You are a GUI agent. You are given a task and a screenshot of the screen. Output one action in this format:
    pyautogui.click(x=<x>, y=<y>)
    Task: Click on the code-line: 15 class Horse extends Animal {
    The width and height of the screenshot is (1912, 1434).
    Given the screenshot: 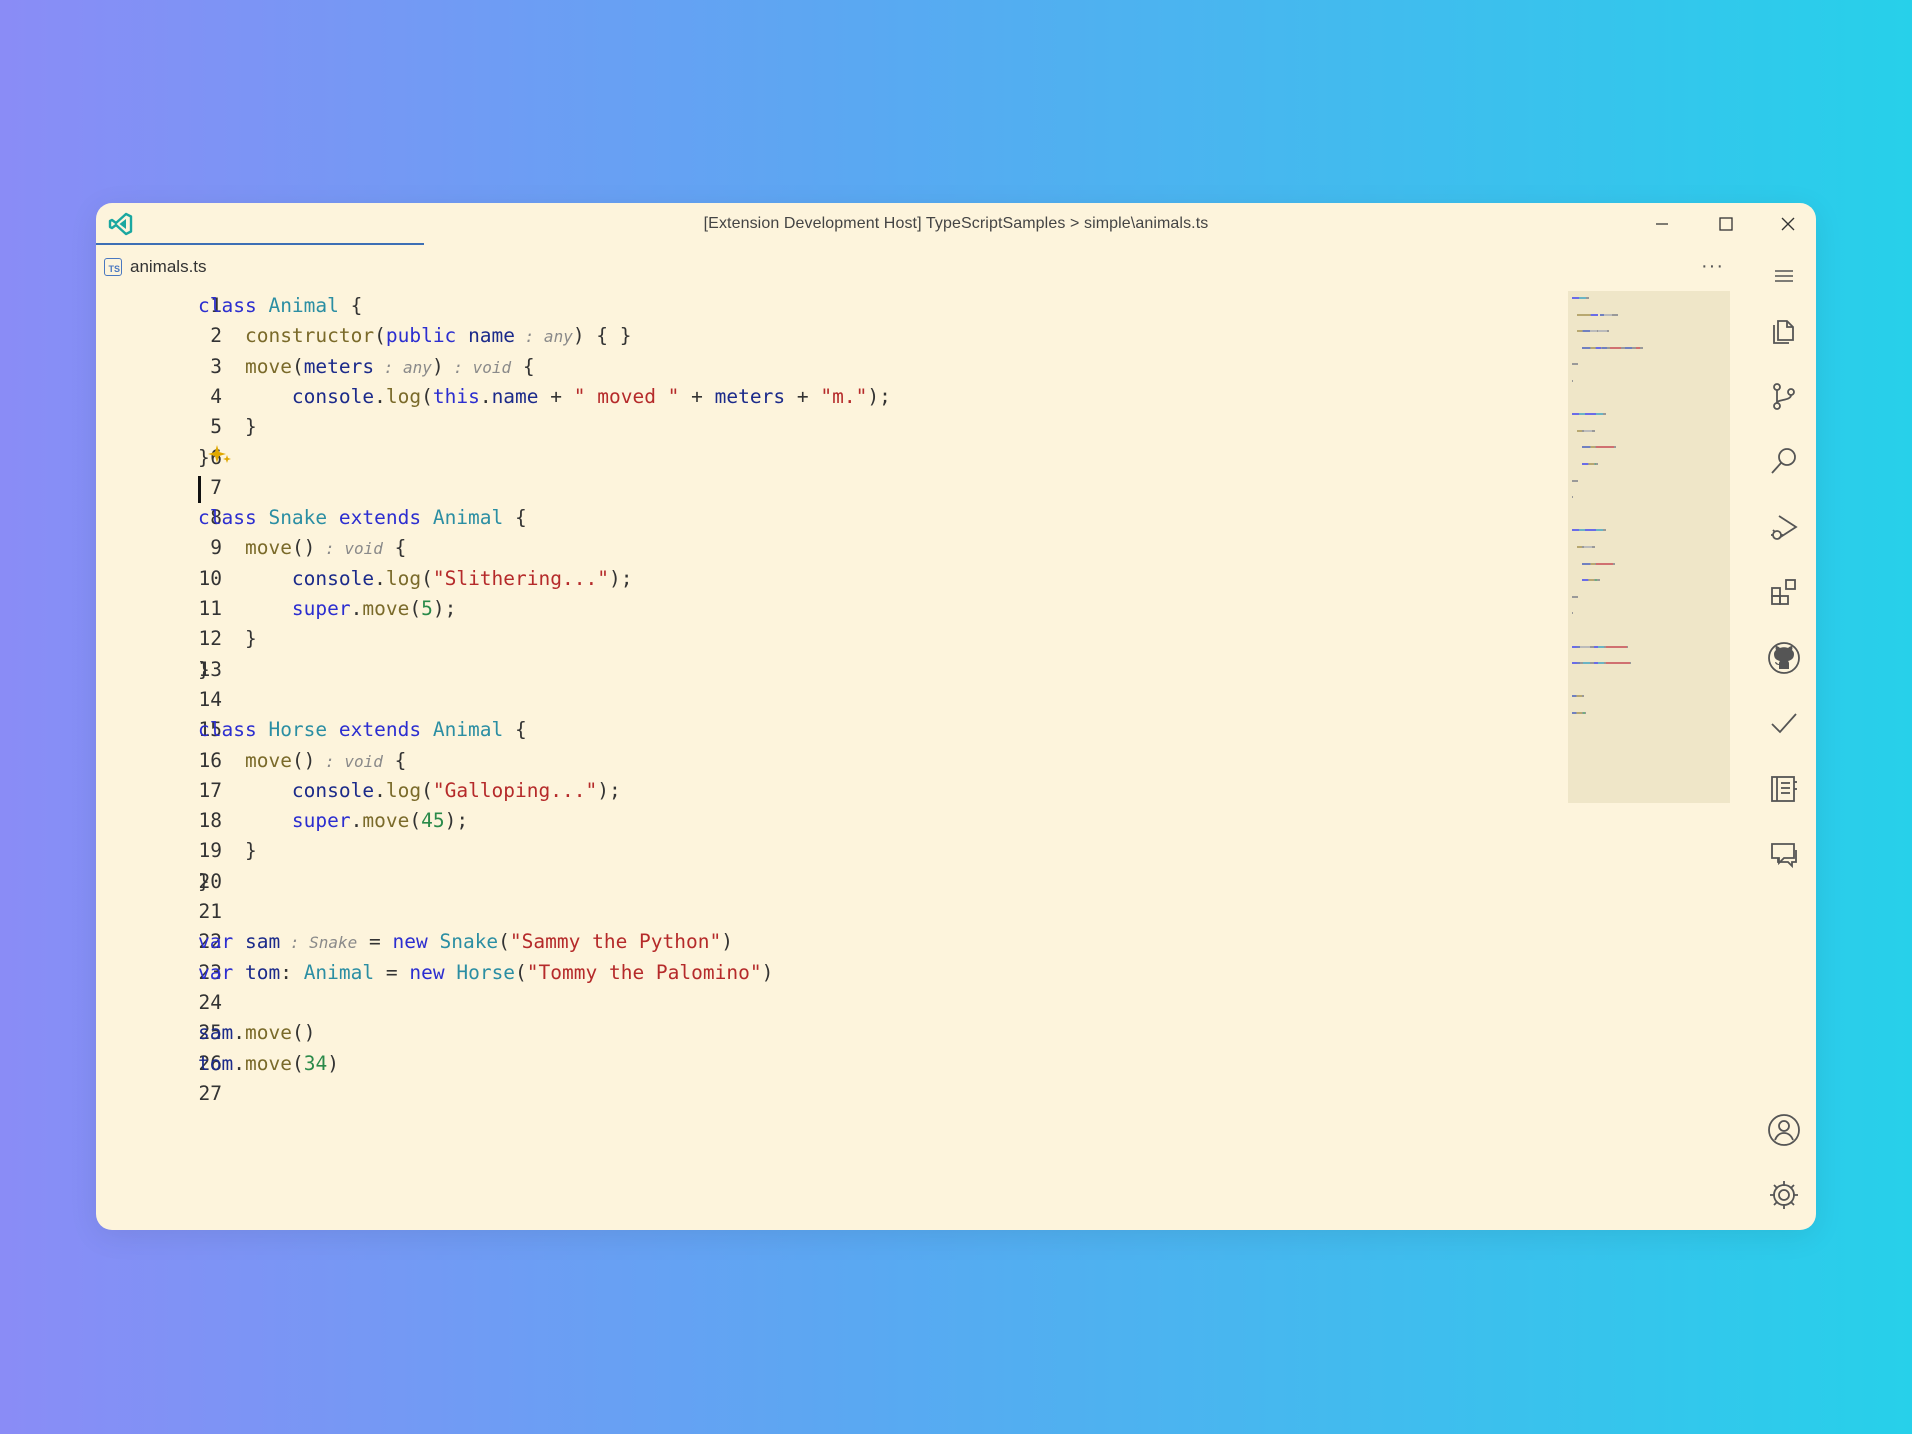 What is the action you would take?
    pyautogui.click(x=826, y=730)
    